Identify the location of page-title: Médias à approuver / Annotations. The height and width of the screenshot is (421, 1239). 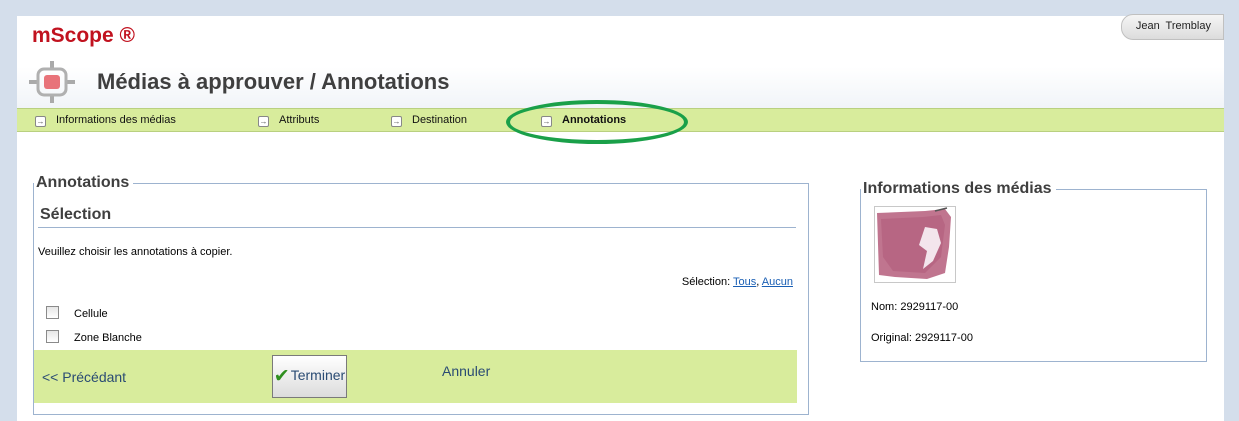
(273, 81).